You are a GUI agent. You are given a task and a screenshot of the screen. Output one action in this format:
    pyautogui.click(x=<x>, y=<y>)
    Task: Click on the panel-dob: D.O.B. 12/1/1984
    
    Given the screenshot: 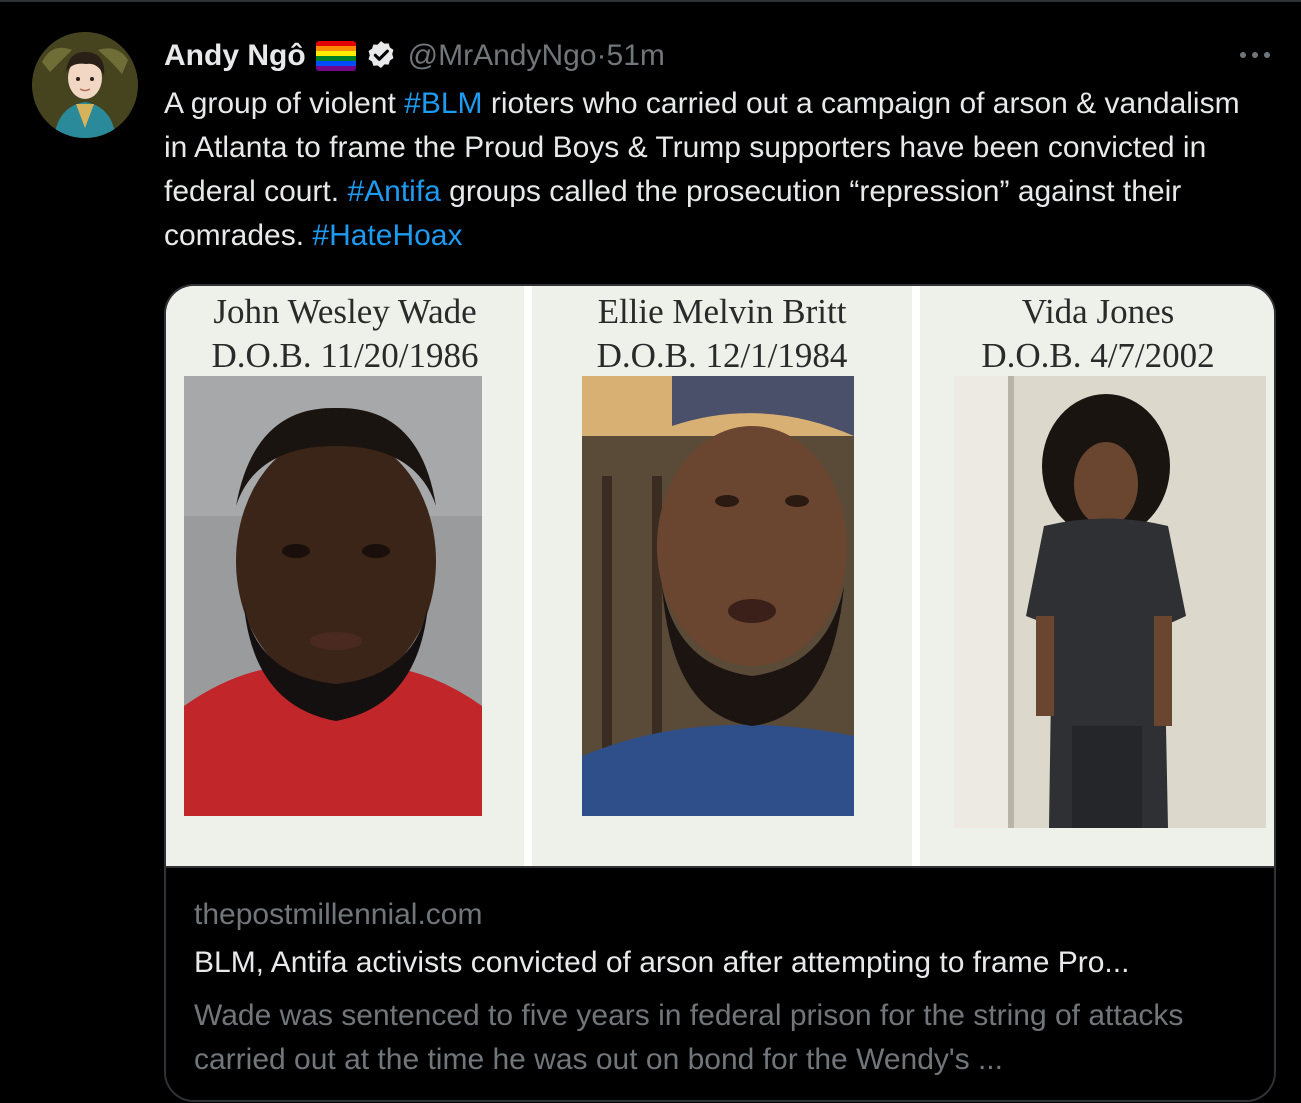 What is the action you would take?
    pyautogui.click(x=722, y=355)
    